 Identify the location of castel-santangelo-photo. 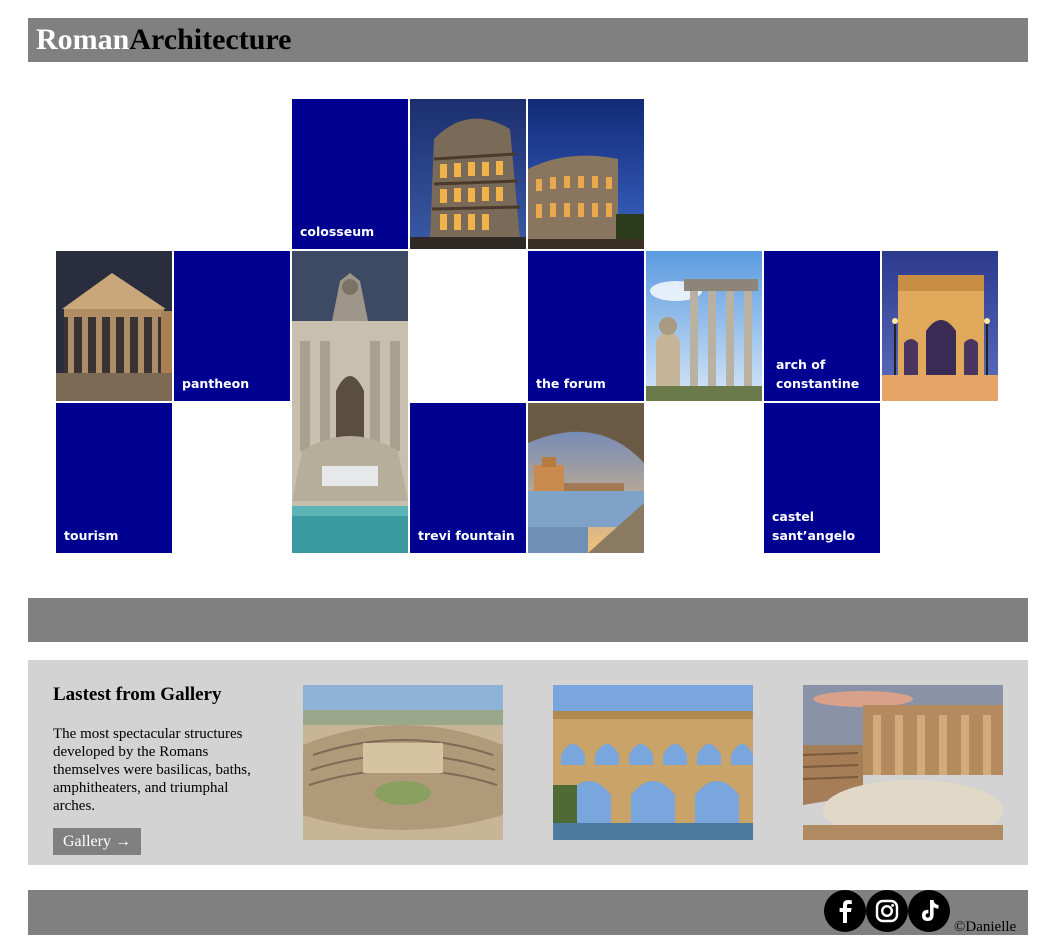
(586, 478).